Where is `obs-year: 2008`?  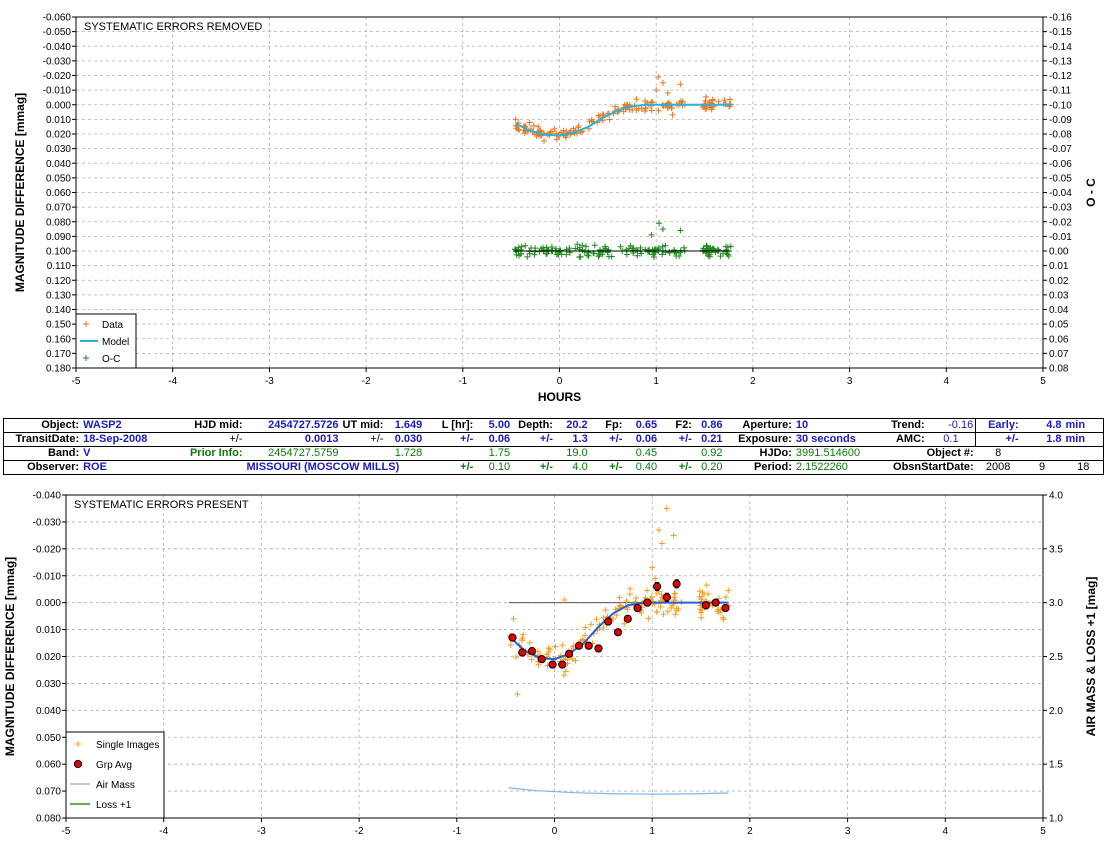
obs-year: 2008 is located at coordinates (998, 467).